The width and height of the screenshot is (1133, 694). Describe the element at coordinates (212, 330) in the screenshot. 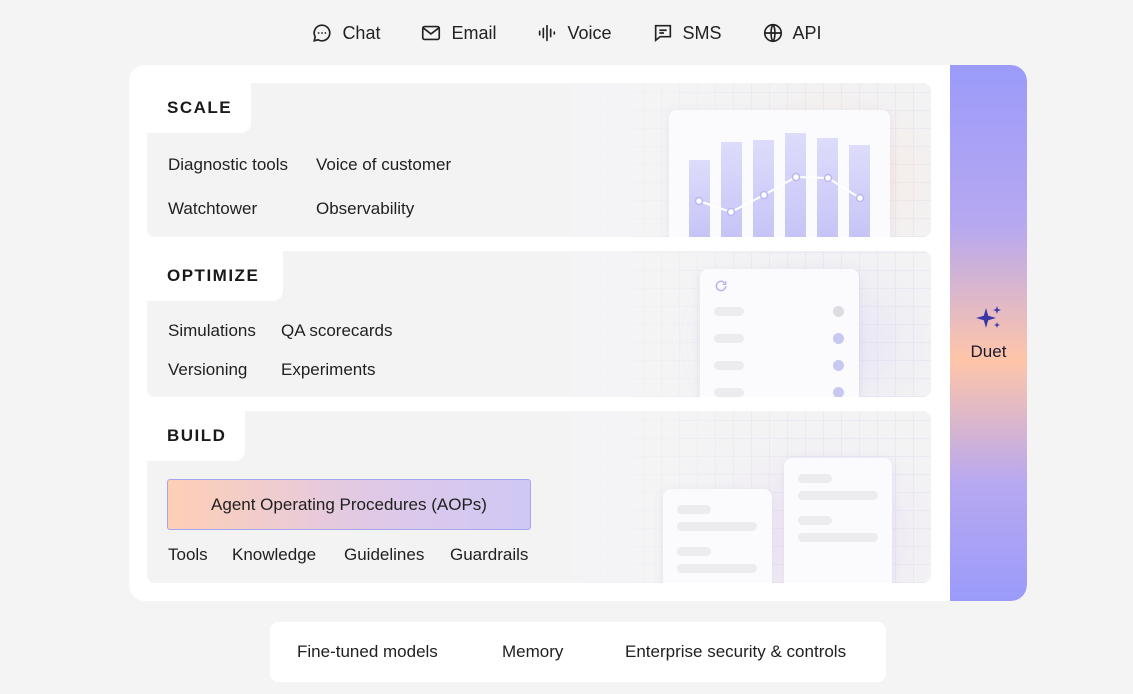

I see `feature-simulations: Simulations` at that location.